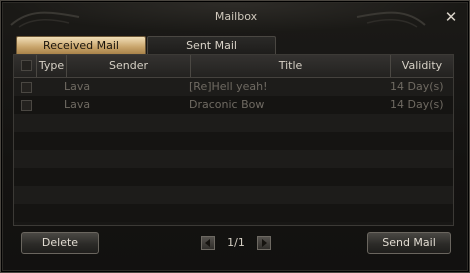  What do you see at coordinates (409, 243) in the screenshot?
I see `send-mail-button: Send Mail` at bounding box center [409, 243].